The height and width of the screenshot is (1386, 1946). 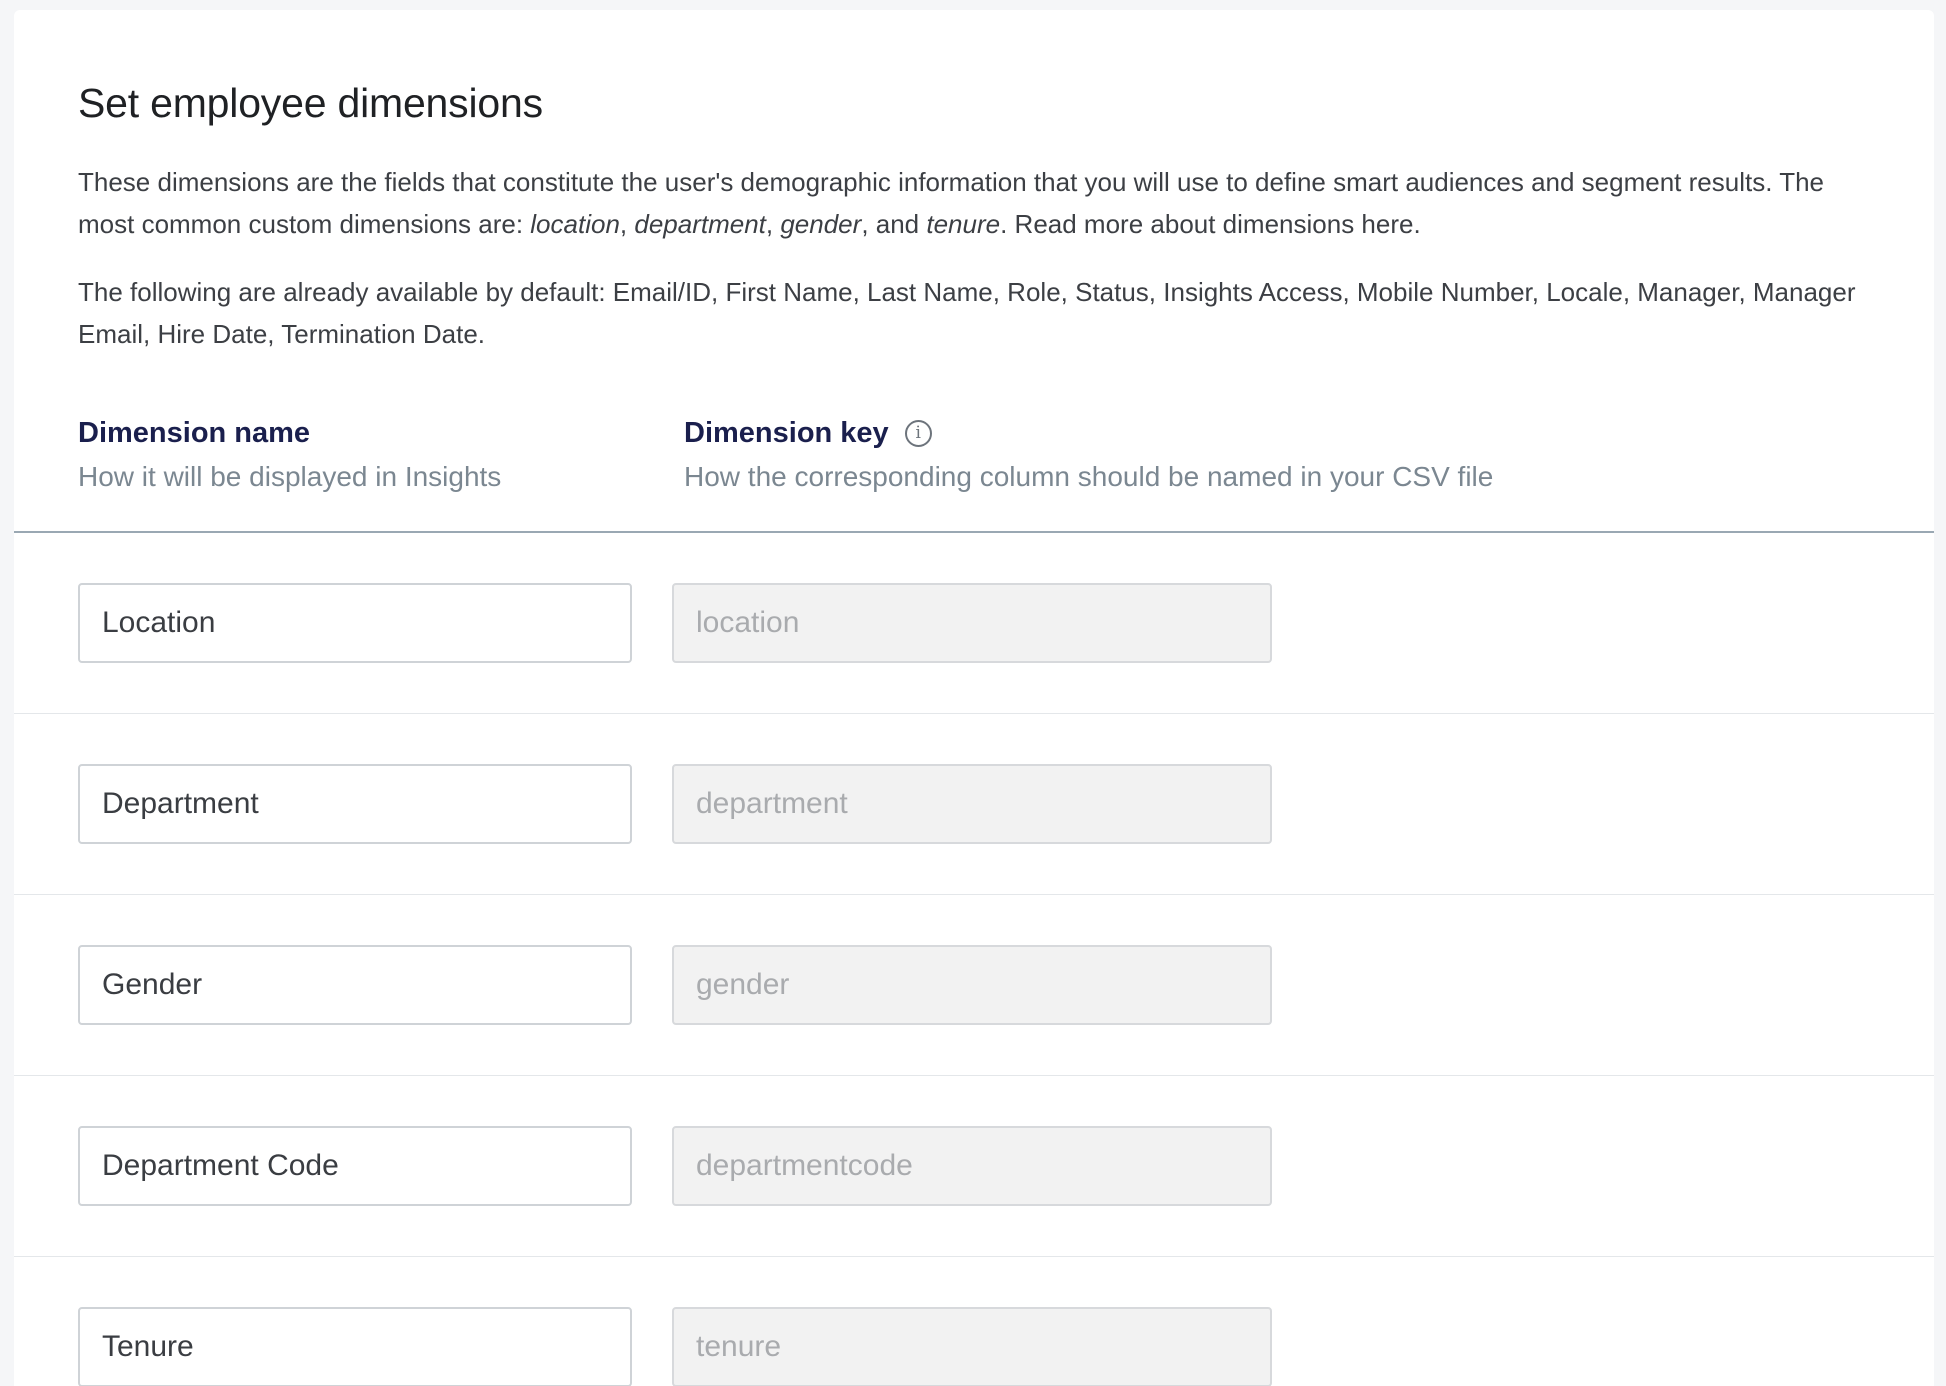 What do you see at coordinates (963, 224) in the screenshot?
I see `example-tenure: tenure` at bounding box center [963, 224].